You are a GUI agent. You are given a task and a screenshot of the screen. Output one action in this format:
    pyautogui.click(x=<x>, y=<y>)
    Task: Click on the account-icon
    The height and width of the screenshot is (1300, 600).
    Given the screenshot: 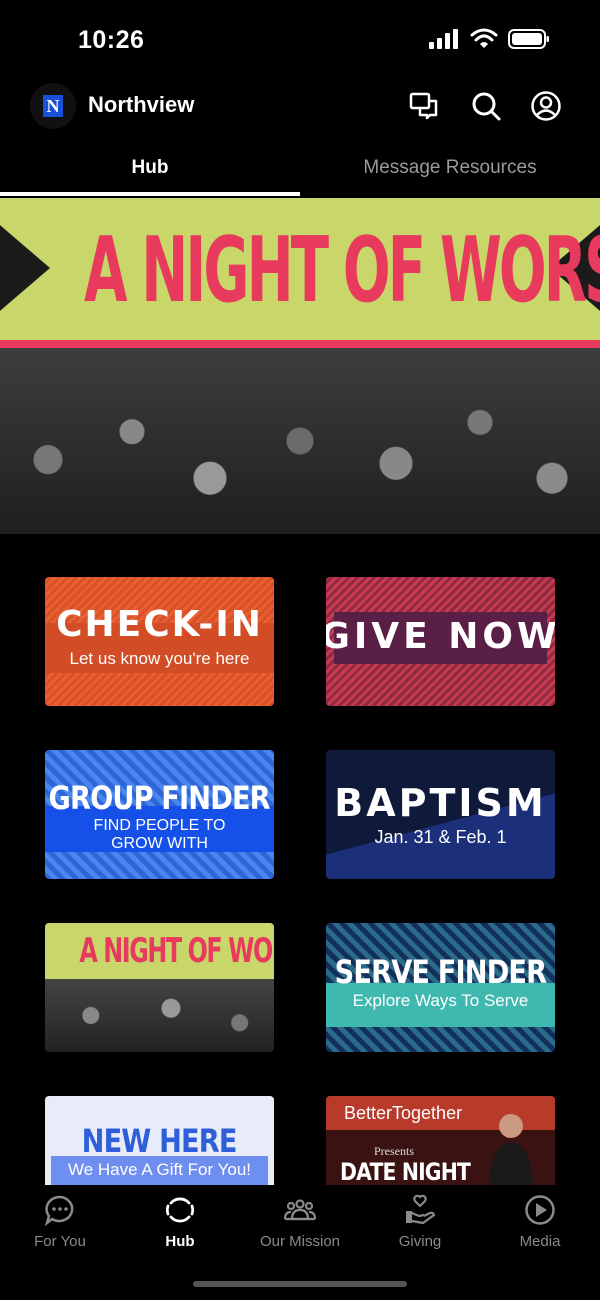 What is the action you would take?
    pyautogui.click(x=546, y=106)
    